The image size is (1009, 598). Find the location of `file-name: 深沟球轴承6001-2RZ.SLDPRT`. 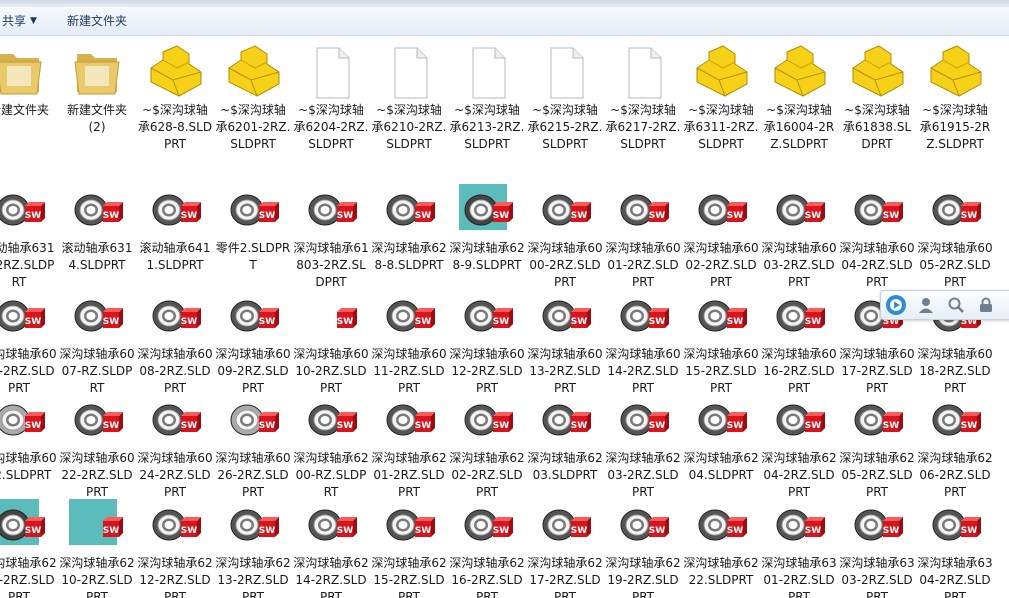

file-name: 深沟球轴承6001-2RZ.SLDPRT is located at coordinates (643, 265).